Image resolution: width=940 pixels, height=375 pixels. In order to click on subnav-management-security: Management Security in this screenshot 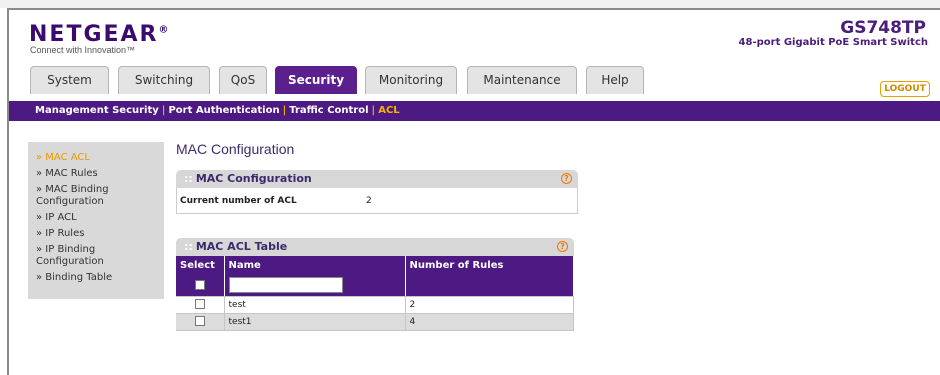, I will do `click(97, 110)`.